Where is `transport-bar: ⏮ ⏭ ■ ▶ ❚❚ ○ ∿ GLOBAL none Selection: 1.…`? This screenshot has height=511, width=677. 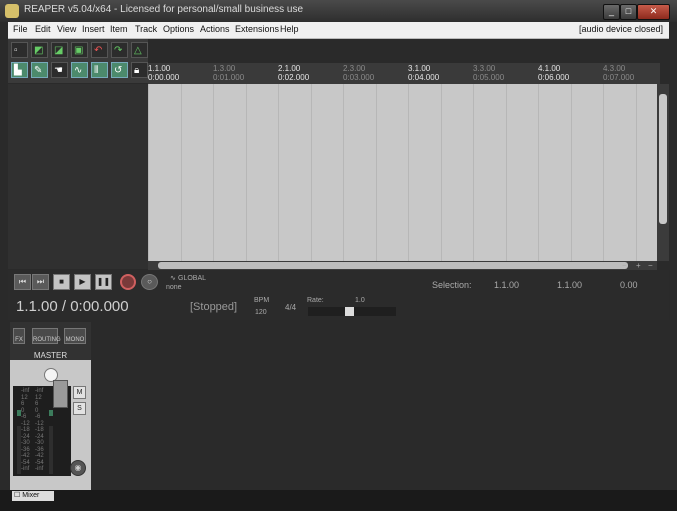
transport-bar: ⏮ ⏭ ■ ▶ ❚❚ ○ ∿ GLOBAL none Selection: 1.… is located at coordinates (338, 295).